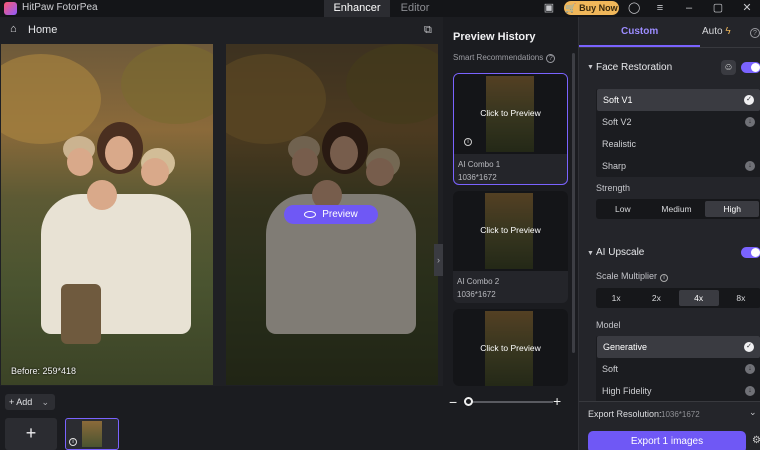 The height and width of the screenshot is (450, 760). I want to click on crop-icon: ⧉, so click(428, 30).